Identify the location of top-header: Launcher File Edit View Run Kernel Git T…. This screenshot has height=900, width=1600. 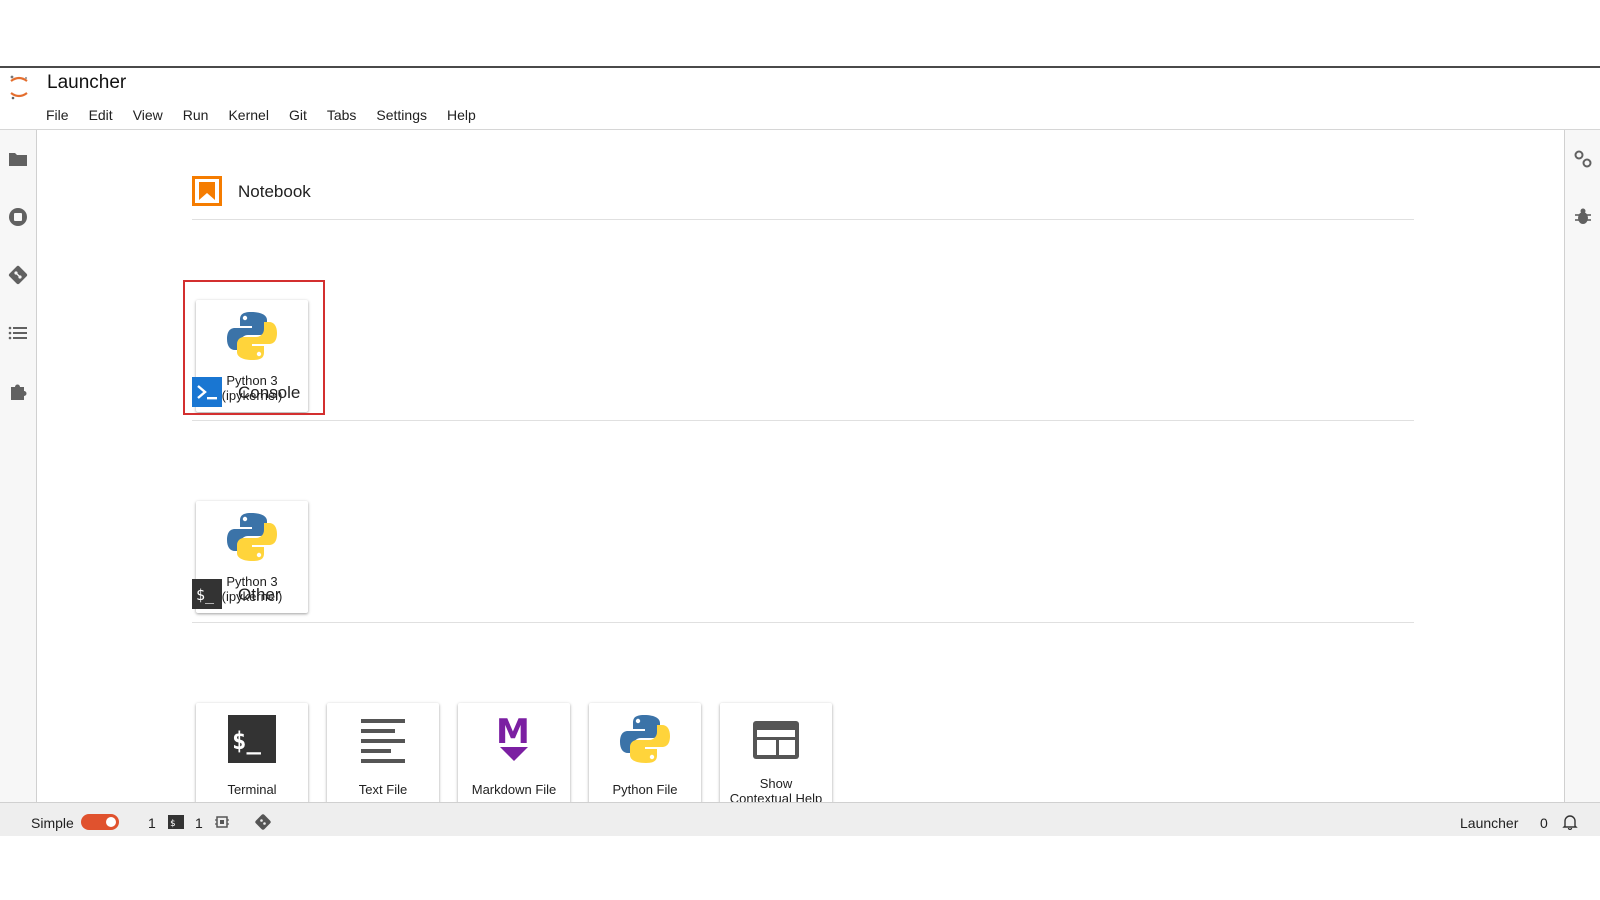
(800, 99).